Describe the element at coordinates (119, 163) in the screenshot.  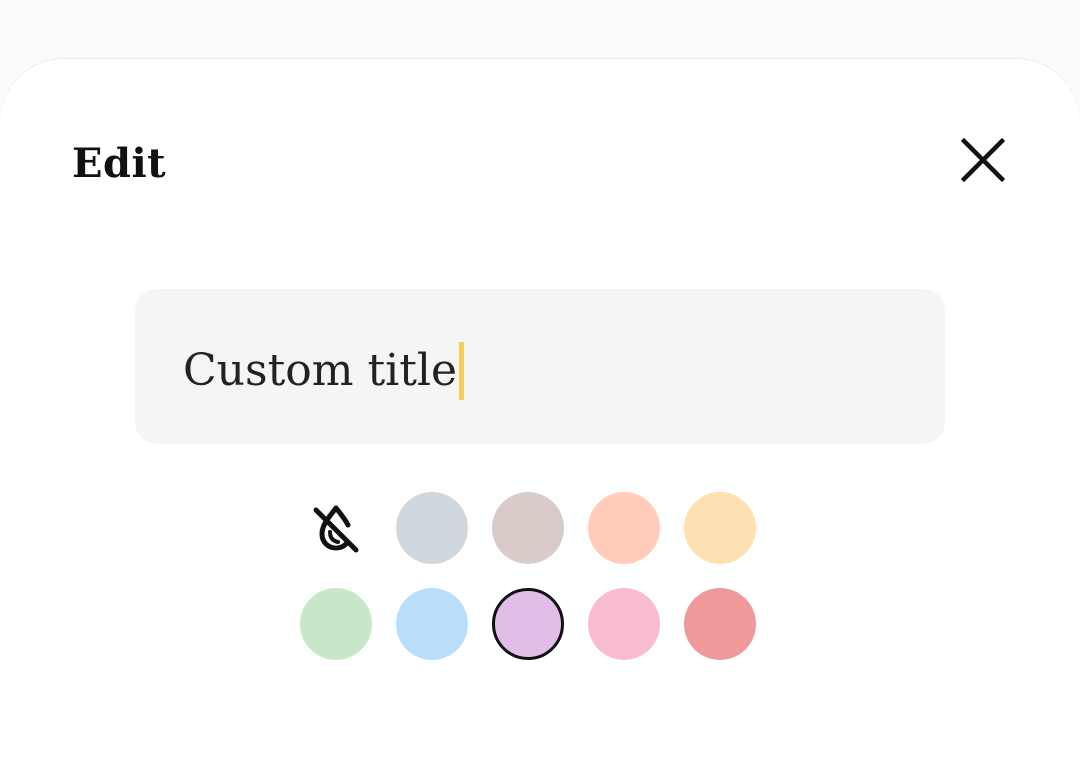
I see `dialog-title: Edit` at that location.